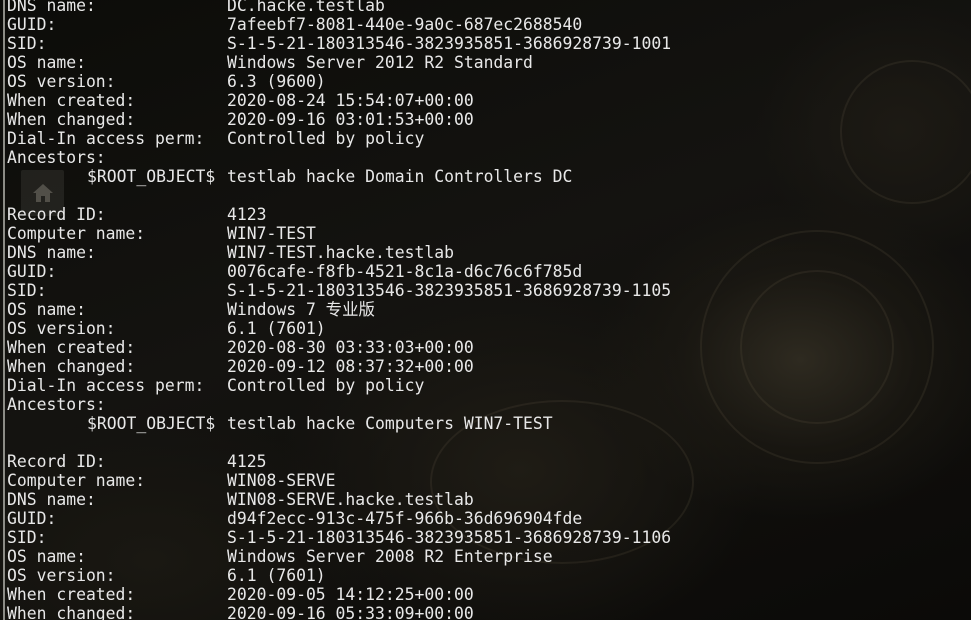  Describe the element at coordinates (380, 62) in the screenshot. I see `field-value: Windows Server 2012 R2 Standard` at that location.